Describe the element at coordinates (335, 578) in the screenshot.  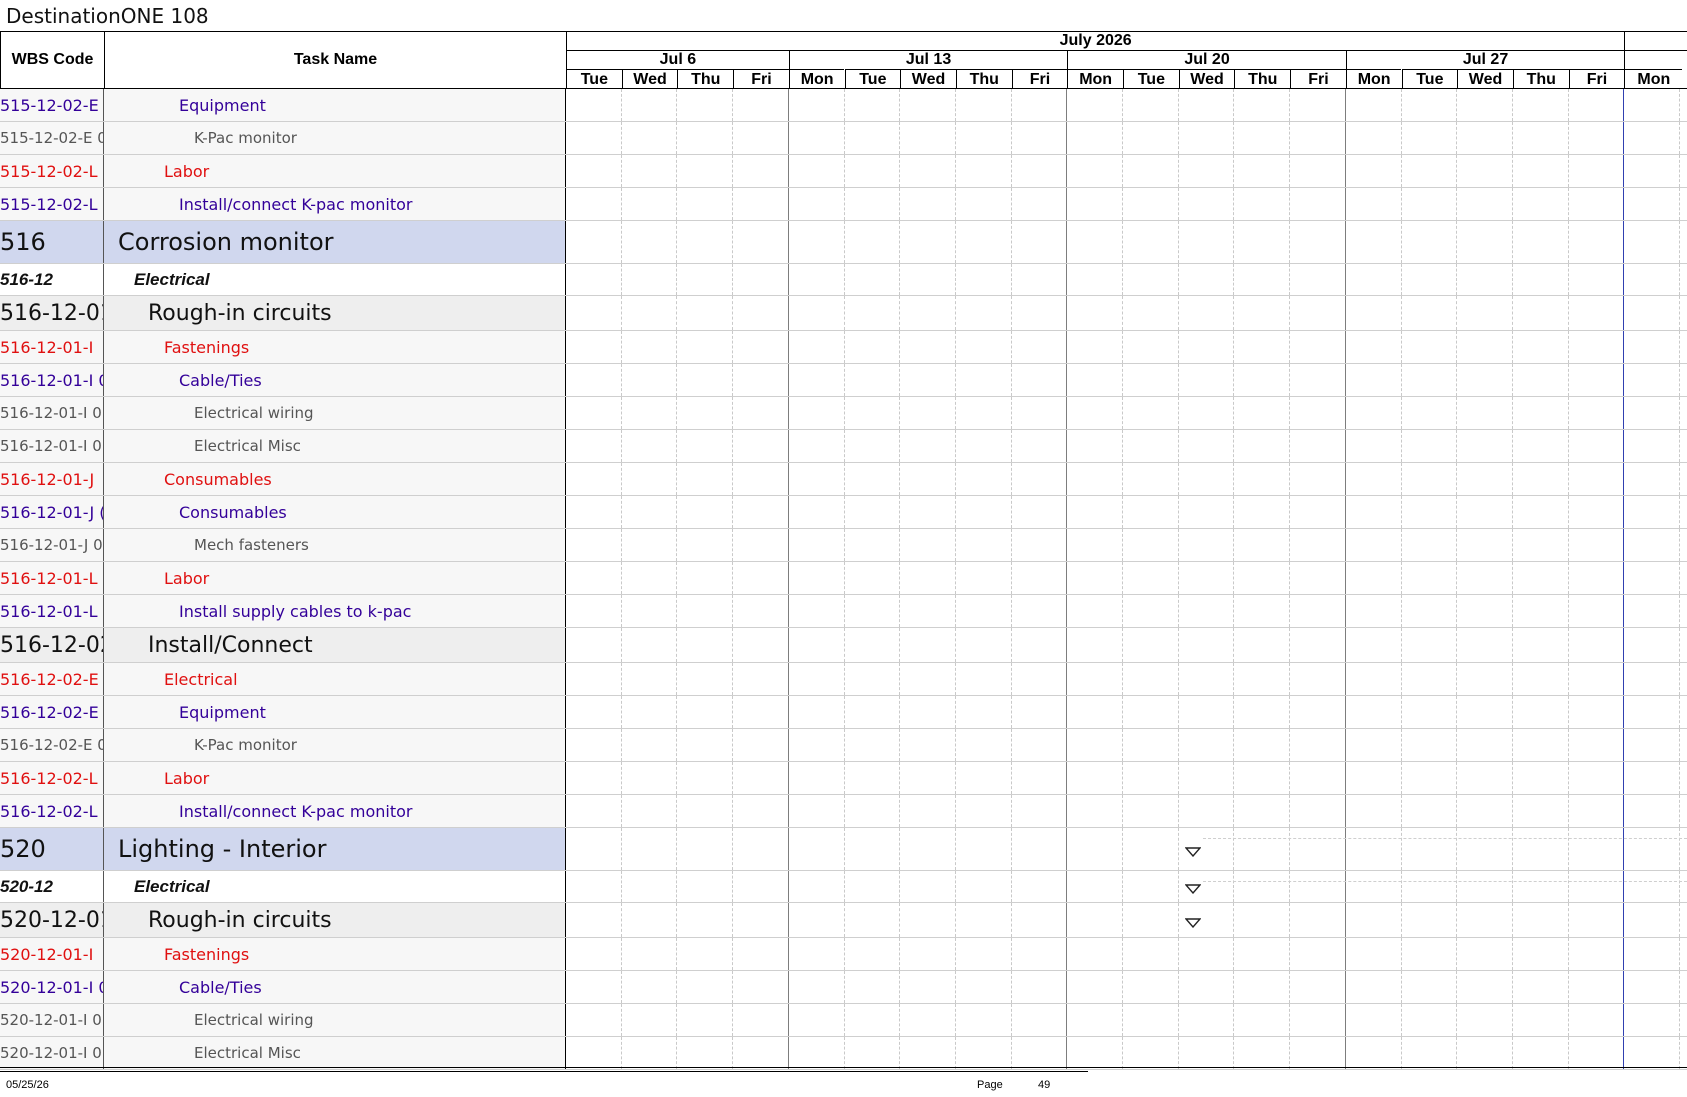
I see `task-name-cell: Labor` at that location.